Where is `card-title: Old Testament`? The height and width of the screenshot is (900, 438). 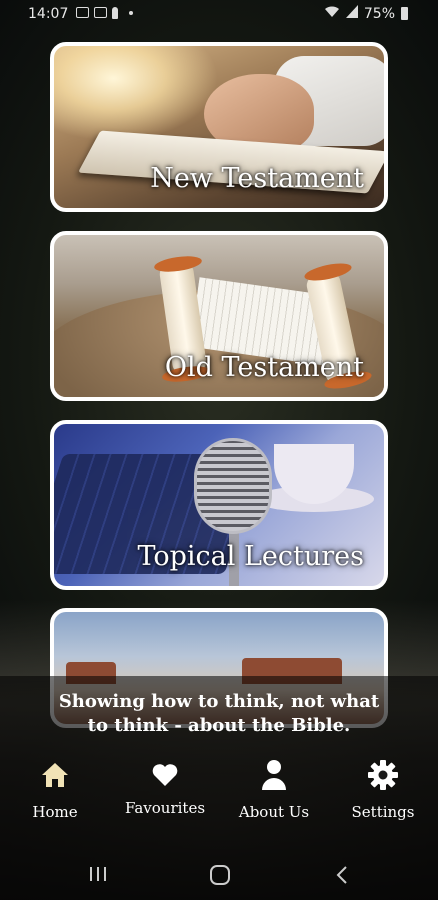
card-title: Old Testament is located at coordinates (264, 367).